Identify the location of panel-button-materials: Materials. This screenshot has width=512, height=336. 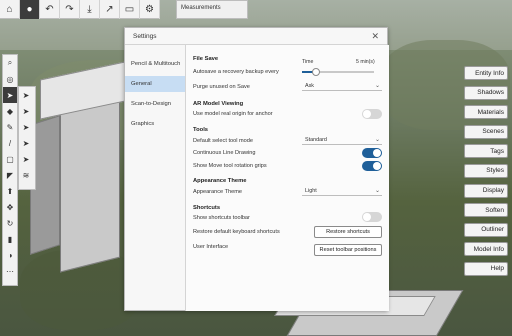
(486, 112).